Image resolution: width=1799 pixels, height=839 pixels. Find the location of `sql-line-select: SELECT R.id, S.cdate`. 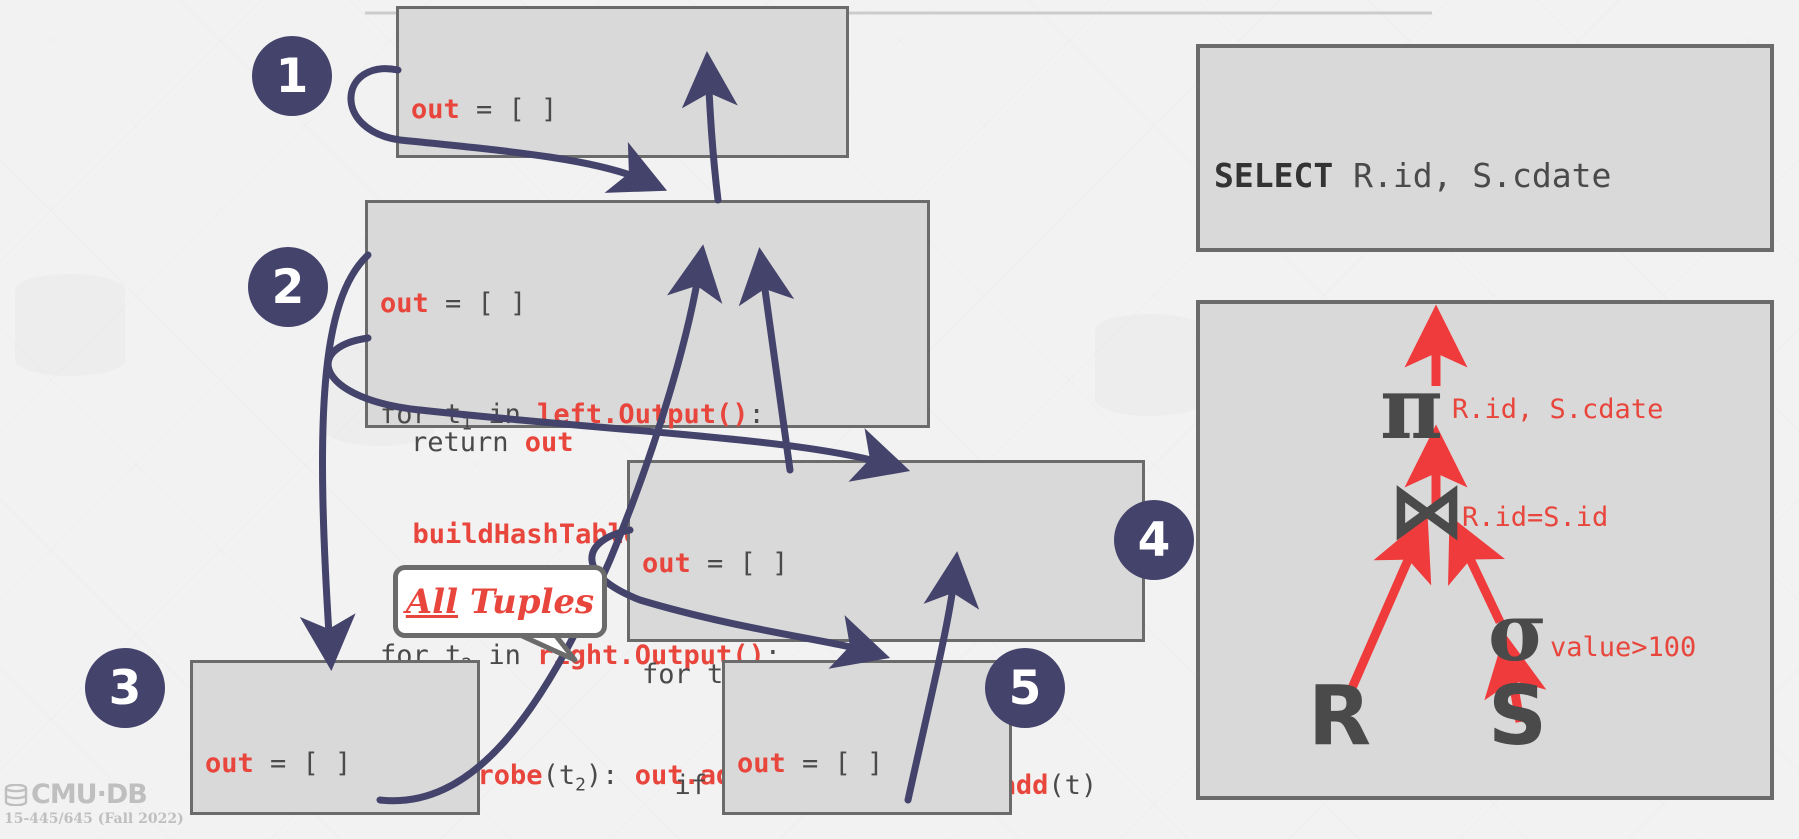

sql-line-select: SELECT R.id, S.cdate is located at coordinates (1413, 175).